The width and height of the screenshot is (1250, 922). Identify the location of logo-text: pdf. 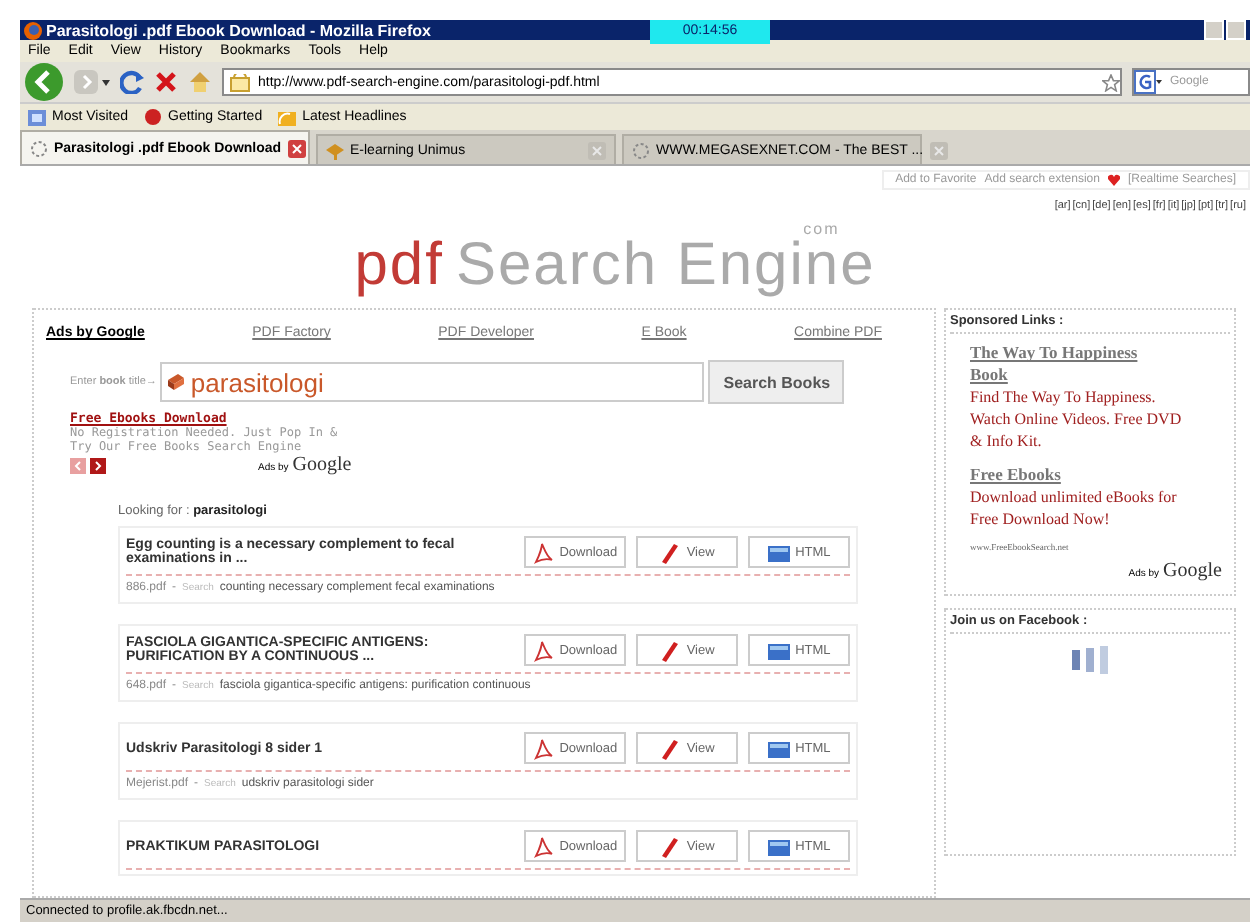
(399, 266).